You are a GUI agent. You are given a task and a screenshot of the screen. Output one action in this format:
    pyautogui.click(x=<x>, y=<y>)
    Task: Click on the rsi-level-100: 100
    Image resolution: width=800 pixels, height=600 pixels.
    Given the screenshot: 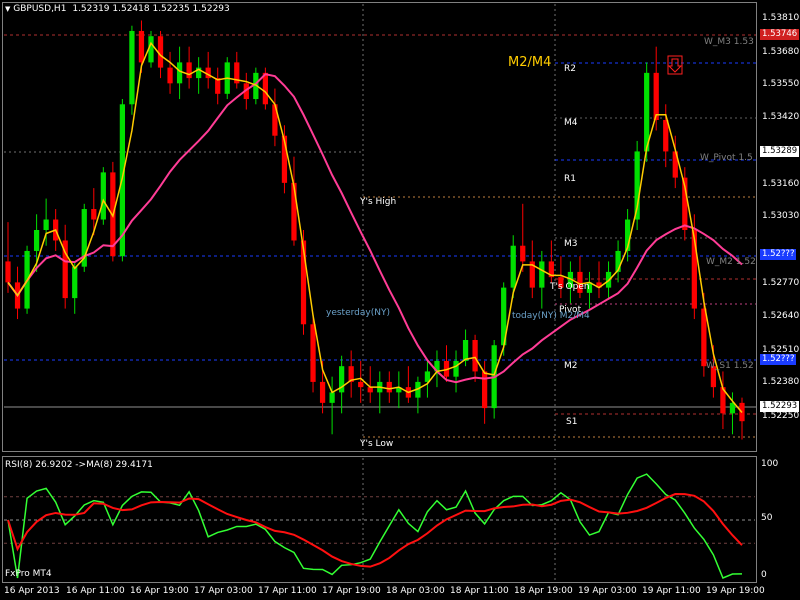 What is the action you would take?
    pyautogui.click(x=770, y=464)
    